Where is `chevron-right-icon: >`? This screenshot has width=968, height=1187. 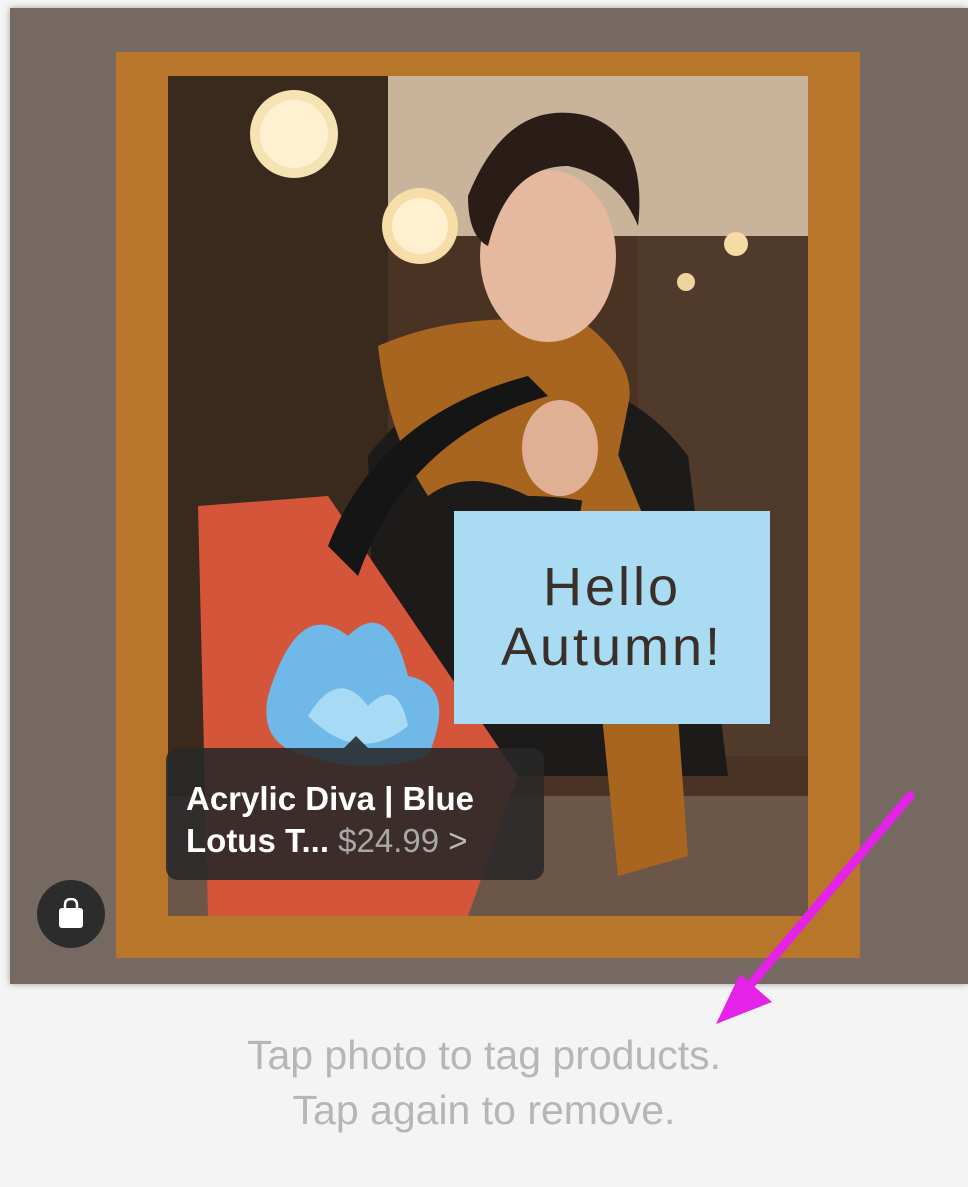
chevron-right-icon: > is located at coordinates (458, 840).